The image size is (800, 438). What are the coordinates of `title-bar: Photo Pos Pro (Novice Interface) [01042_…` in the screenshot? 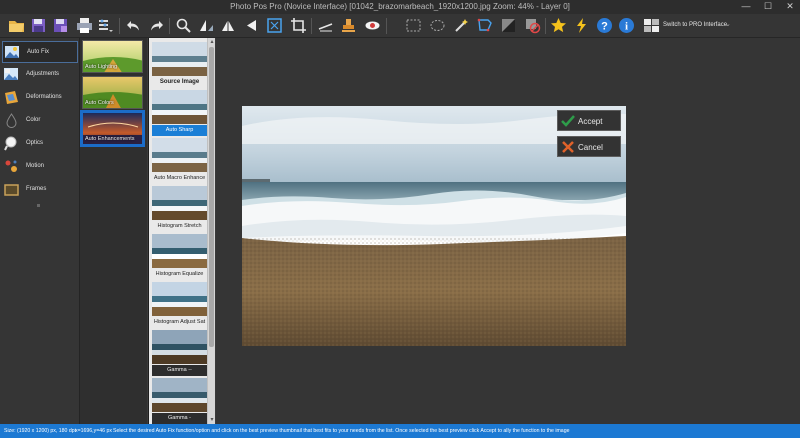 It's located at (400, 7).